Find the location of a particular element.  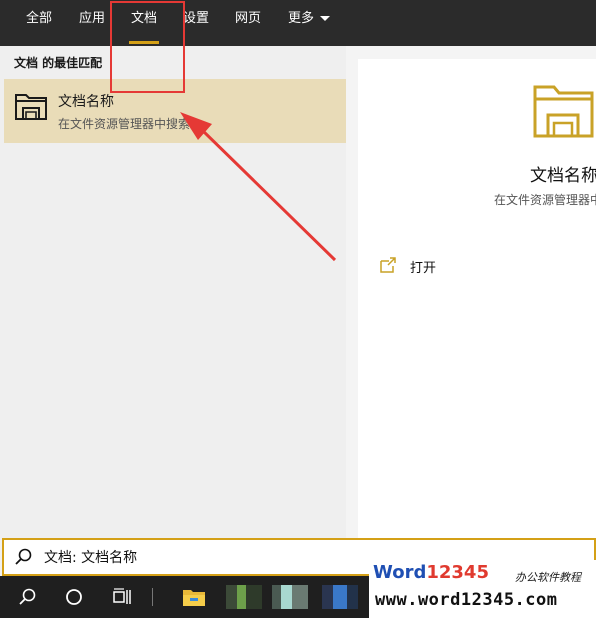

task-view-button is located at coordinates (121, 597).